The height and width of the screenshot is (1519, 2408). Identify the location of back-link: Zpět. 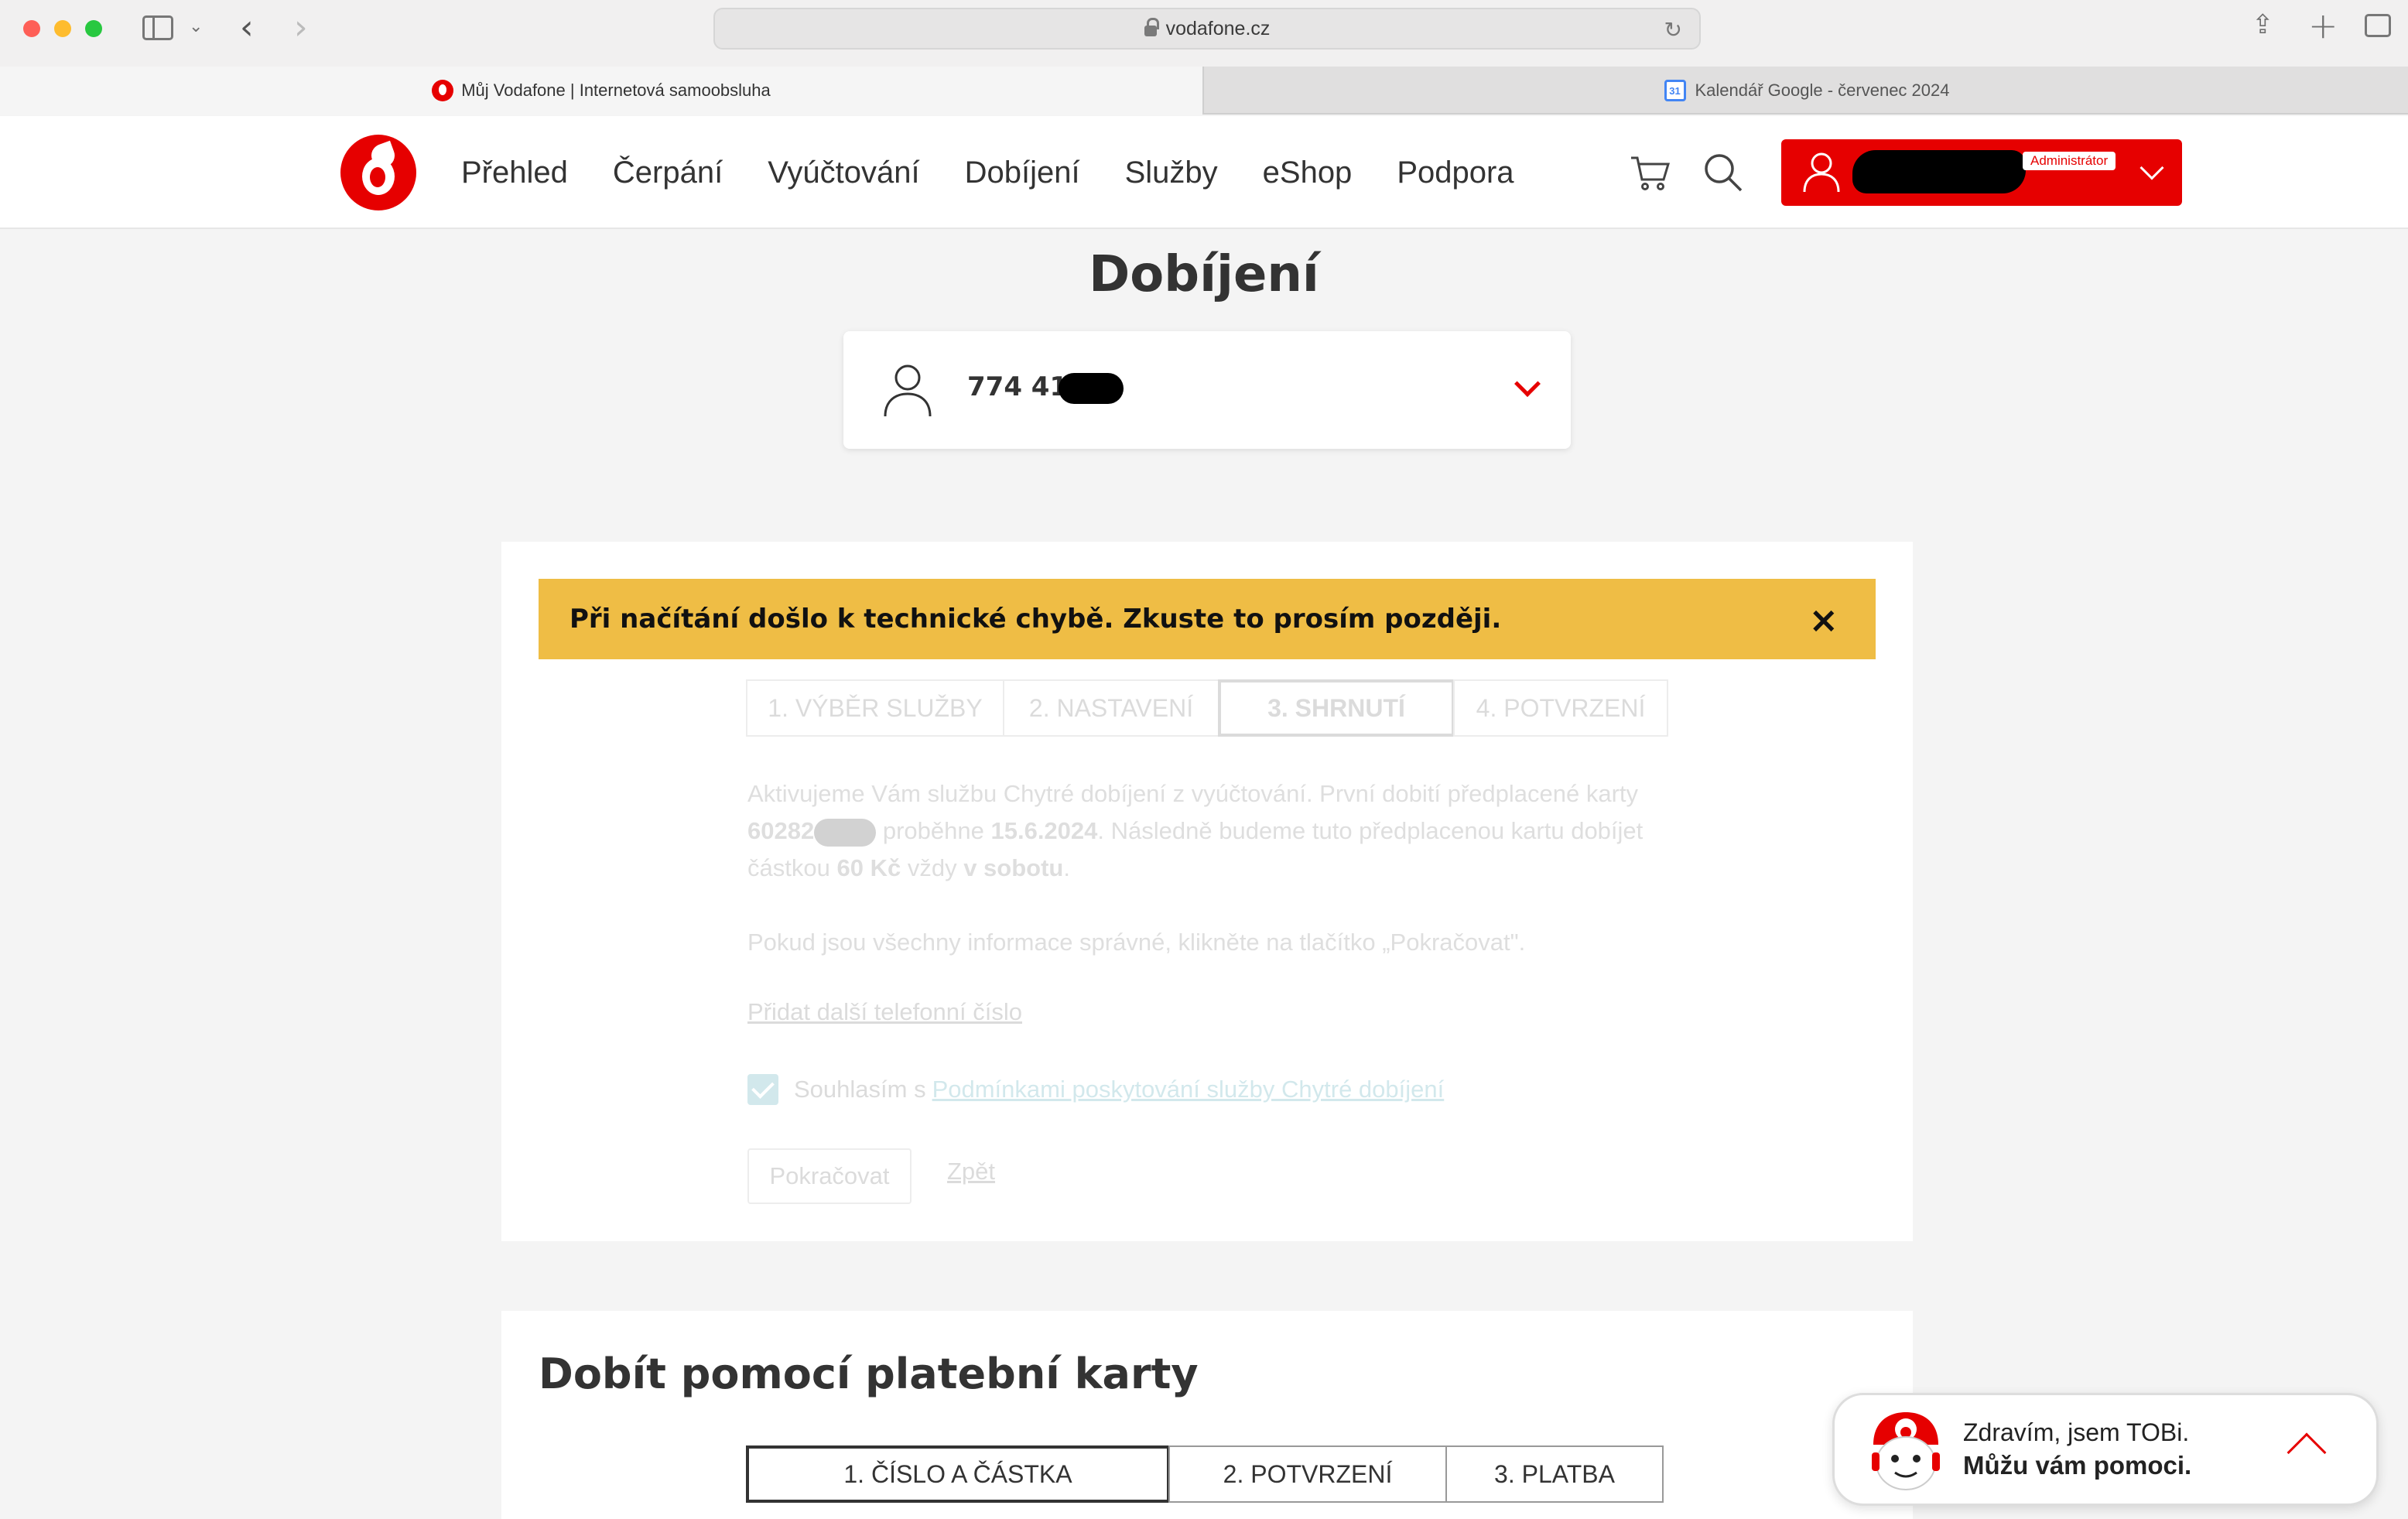
(971, 1171).